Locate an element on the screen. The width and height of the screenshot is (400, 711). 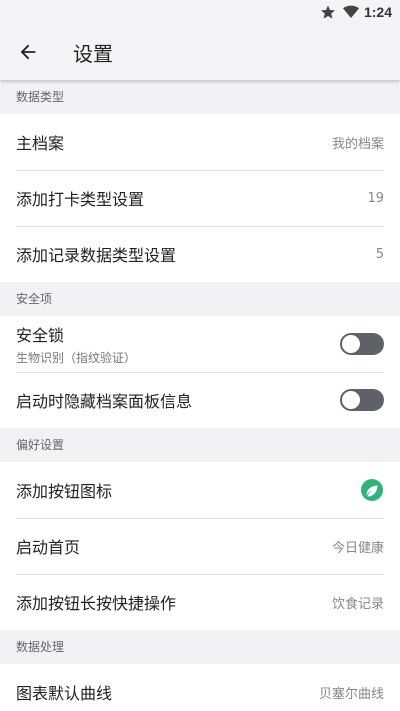
row-checkin-types: 添加打卡类型设置 19 is located at coordinates (200, 198).